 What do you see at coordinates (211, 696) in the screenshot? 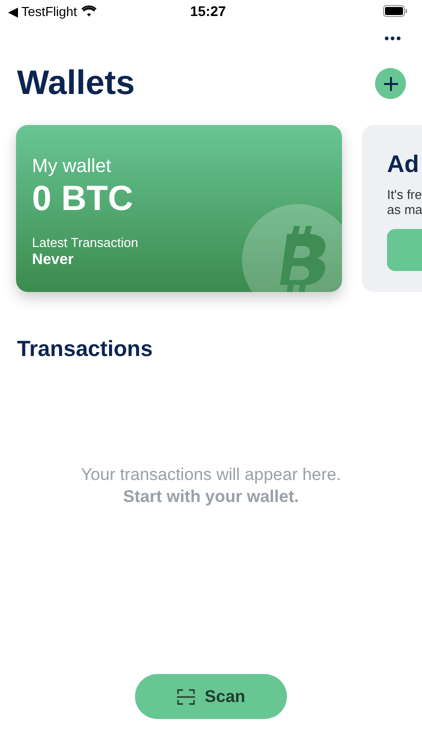
I see `scan-button: Scan` at bounding box center [211, 696].